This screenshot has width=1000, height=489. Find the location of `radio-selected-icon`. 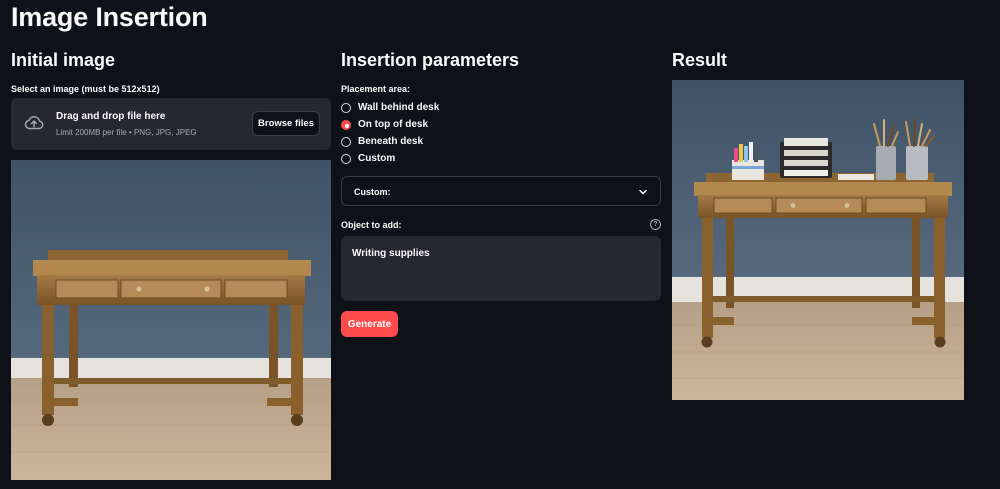

radio-selected-icon is located at coordinates (346, 124).